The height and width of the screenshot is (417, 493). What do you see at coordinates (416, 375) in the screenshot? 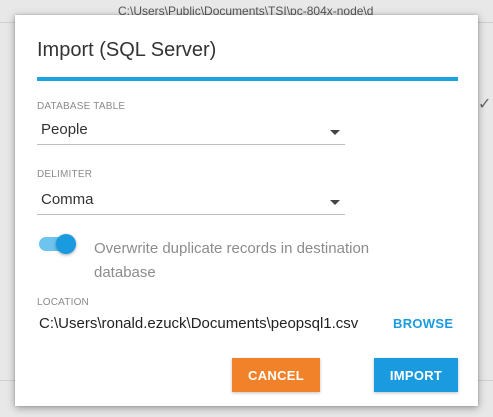
I see `import-button: IMPORT` at bounding box center [416, 375].